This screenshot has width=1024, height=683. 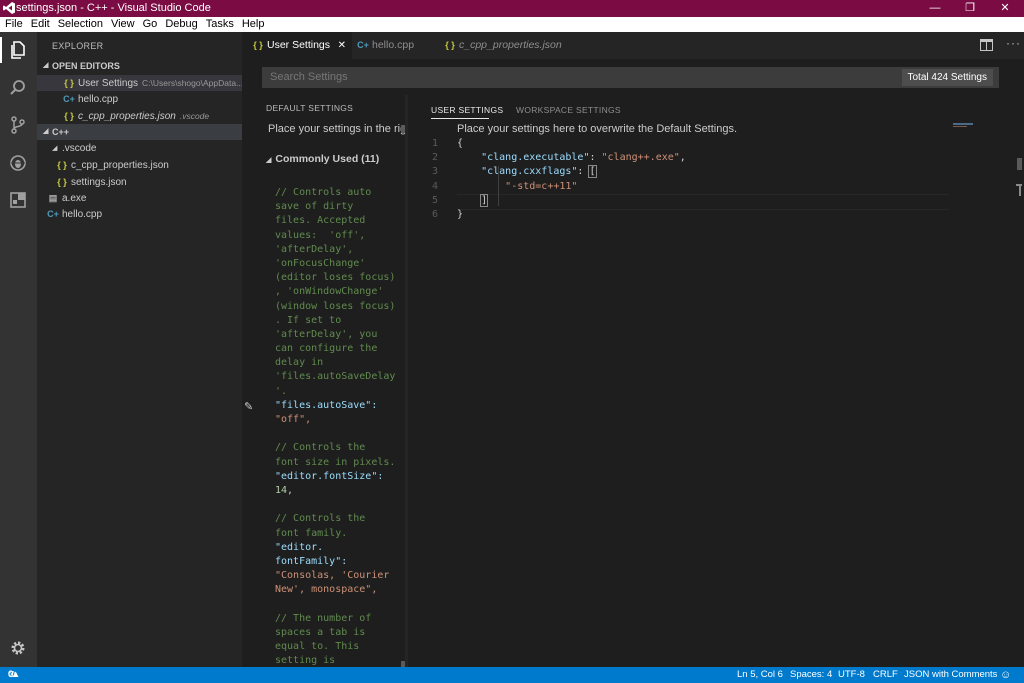 What do you see at coordinates (78, 46) in the screenshot?
I see `explorer-header: EXPLORER` at bounding box center [78, 46].